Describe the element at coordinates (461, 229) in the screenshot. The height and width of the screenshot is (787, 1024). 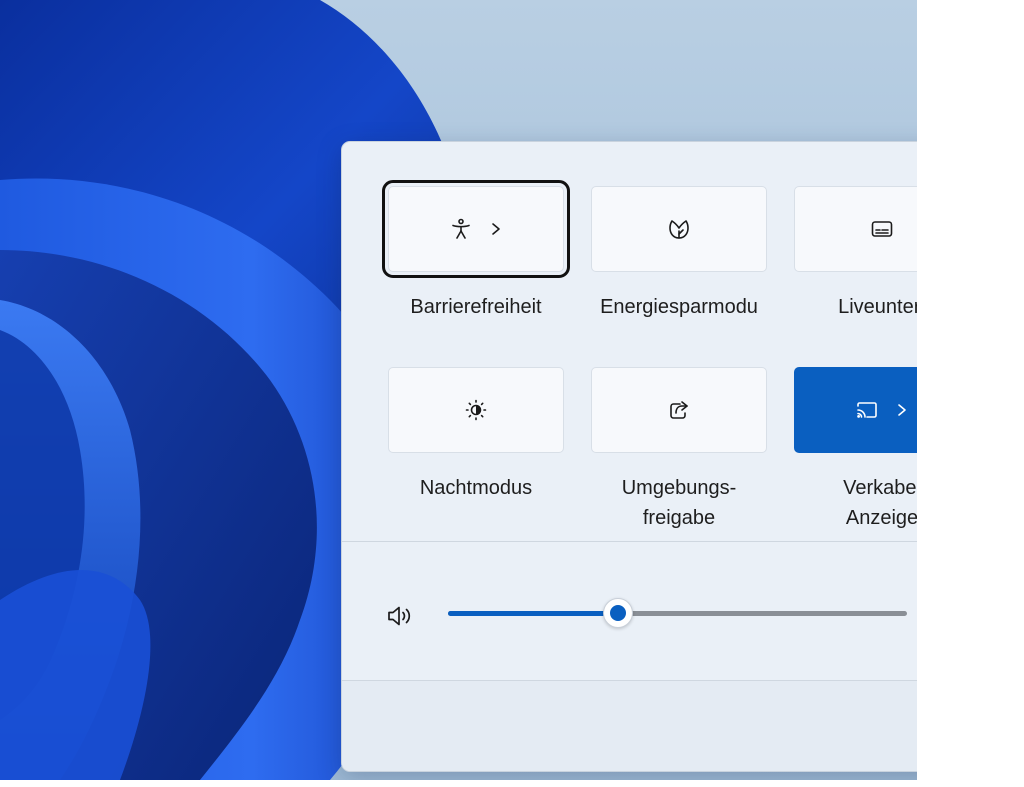
I see `accessibility-icon` at that location.